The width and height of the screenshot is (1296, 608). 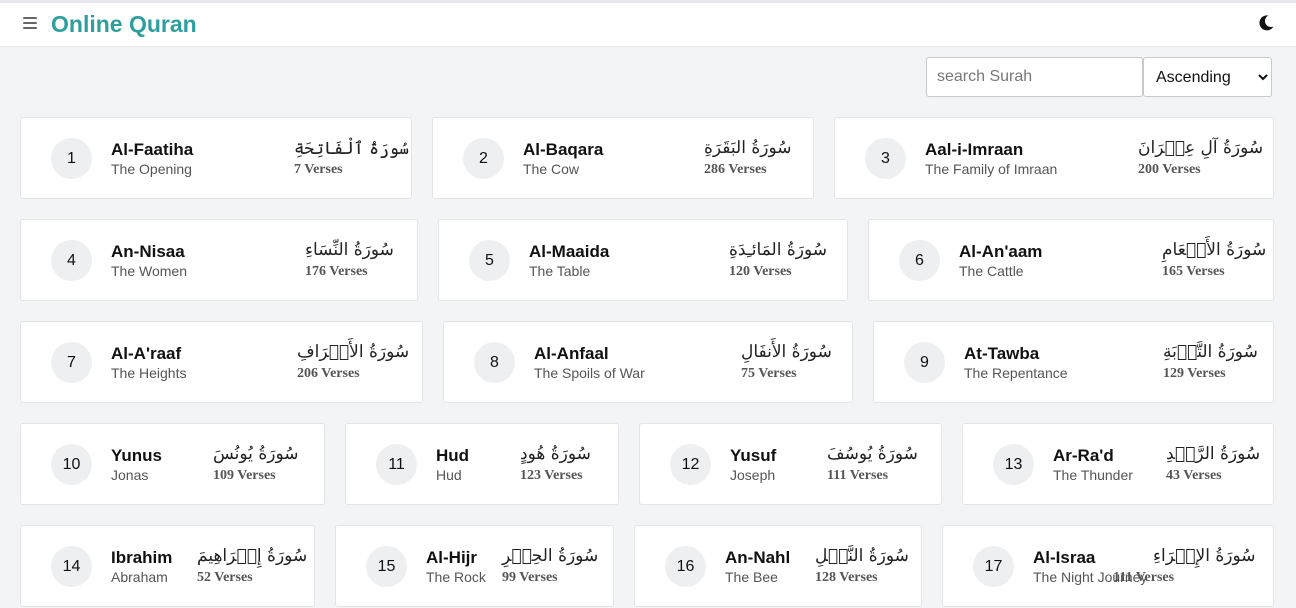 What do you see at coordinates (256, 454) in the screenshot?
I see `surah-arabic-name: سُورَةُ يُونُسَ` at bounding box center [256, 454].